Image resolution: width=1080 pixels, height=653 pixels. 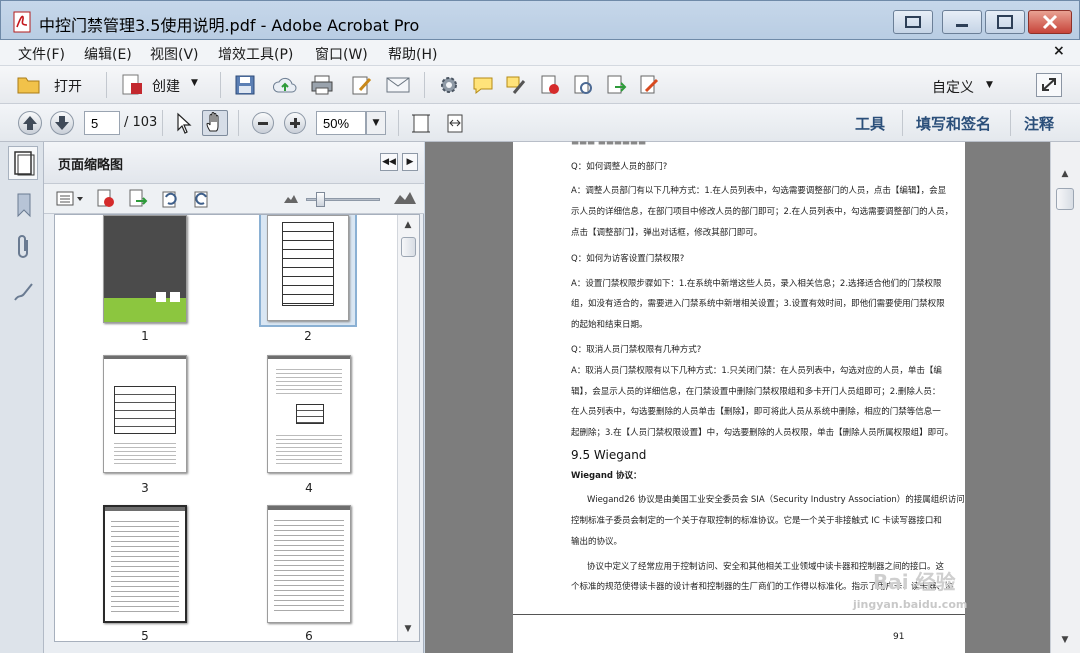 I want to click on customize-dropdown: 自定义 ▼, so click(x=966, y=86).